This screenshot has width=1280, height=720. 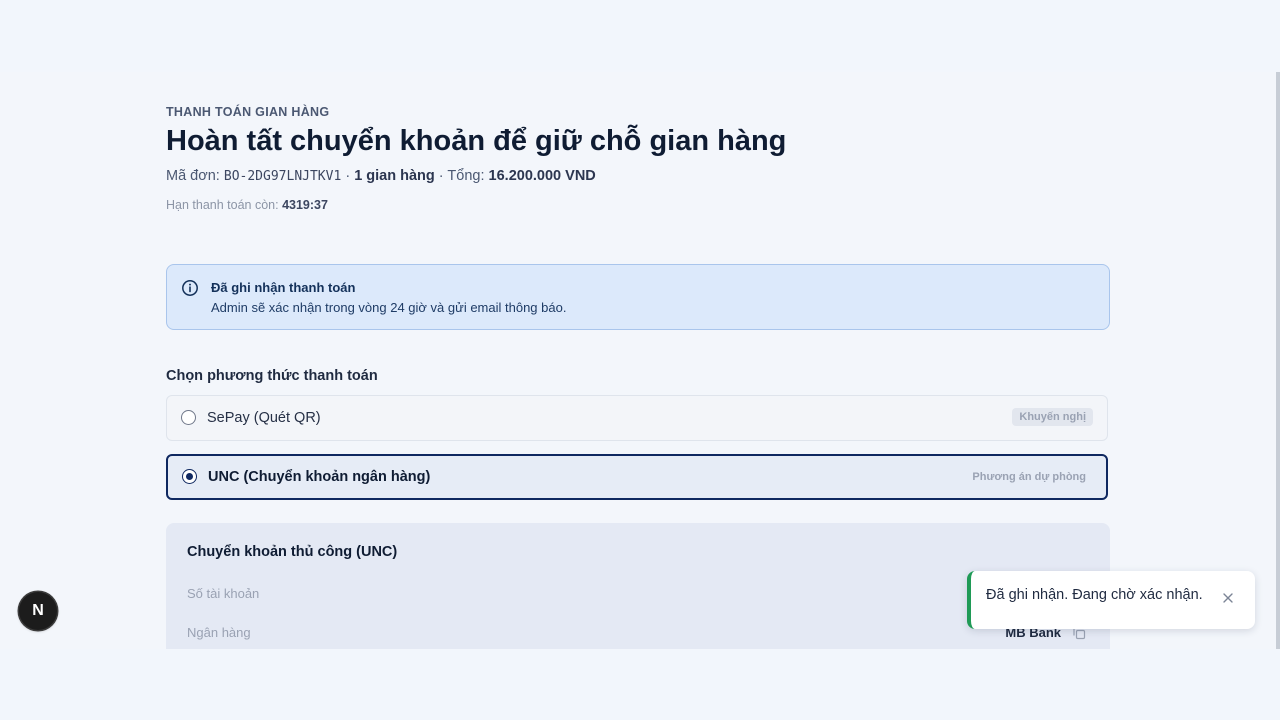 What do you see at coordinates (1052, 417) in the screenshot?
I see `recommended-badge: Khuyến nghị` at bounding box center [1052, 417].